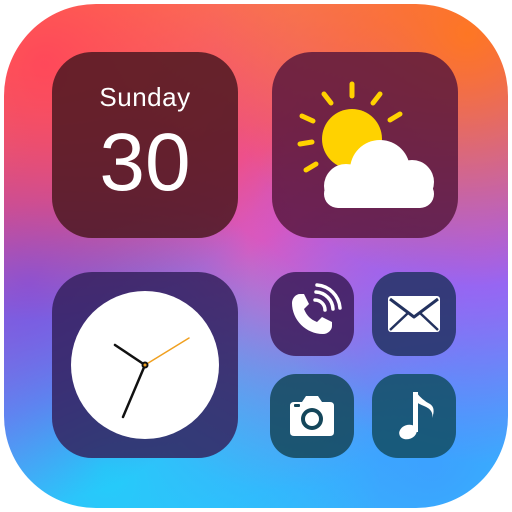 Image resolution: width=512 pixels, height=512 pixels. I want to click on weather-widget, so click(365, 145).